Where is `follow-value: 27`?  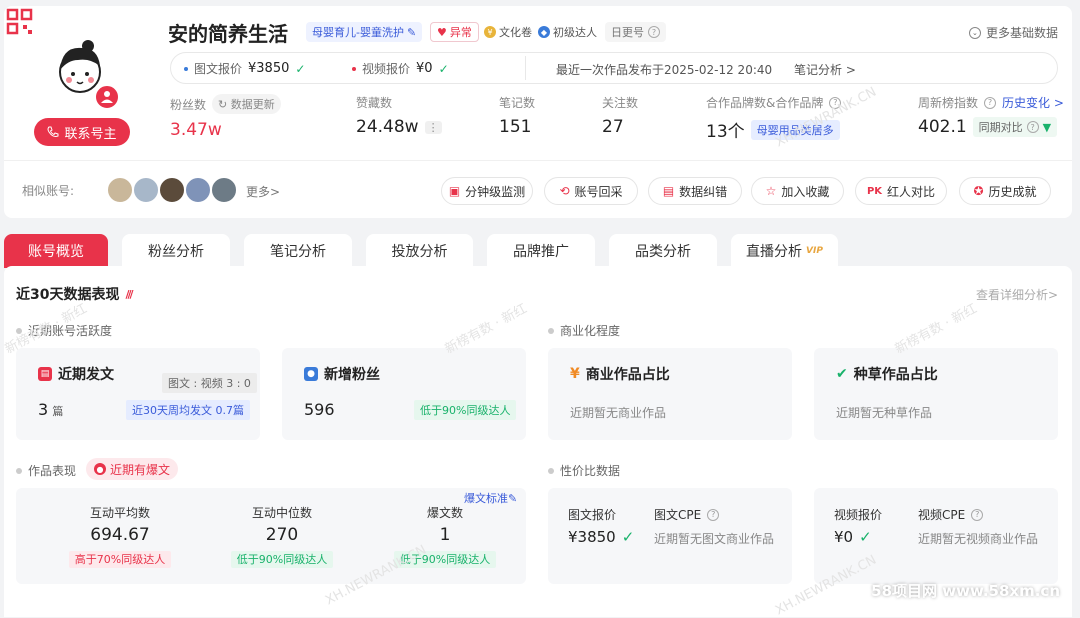 follow-value: 27 is located at coordinates (613, 127).